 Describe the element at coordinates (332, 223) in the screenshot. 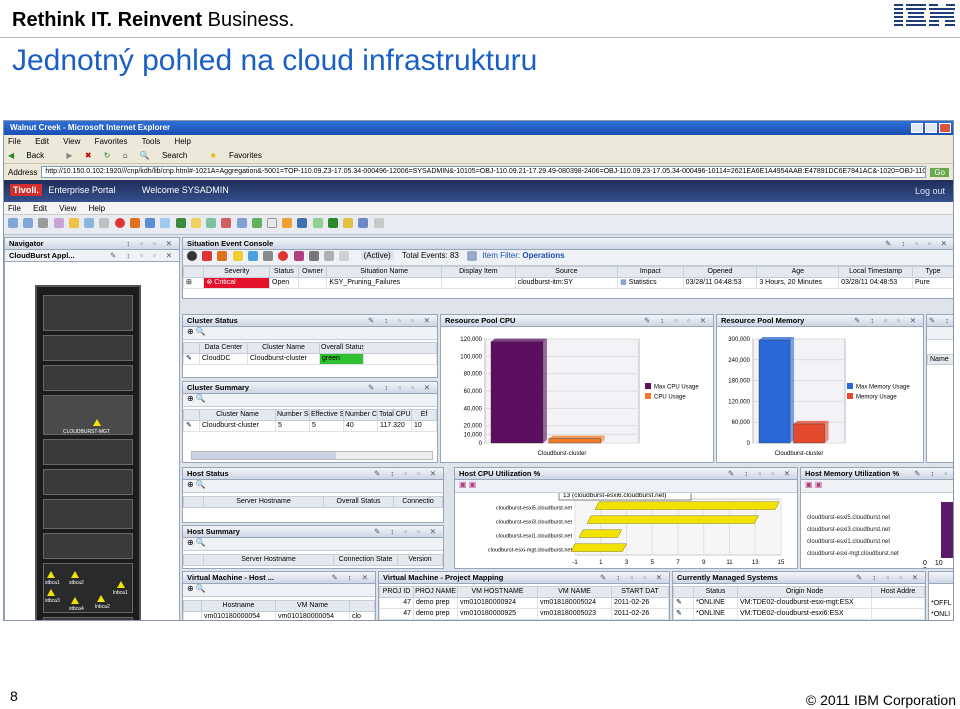

I see `terminal-icon` at that location.